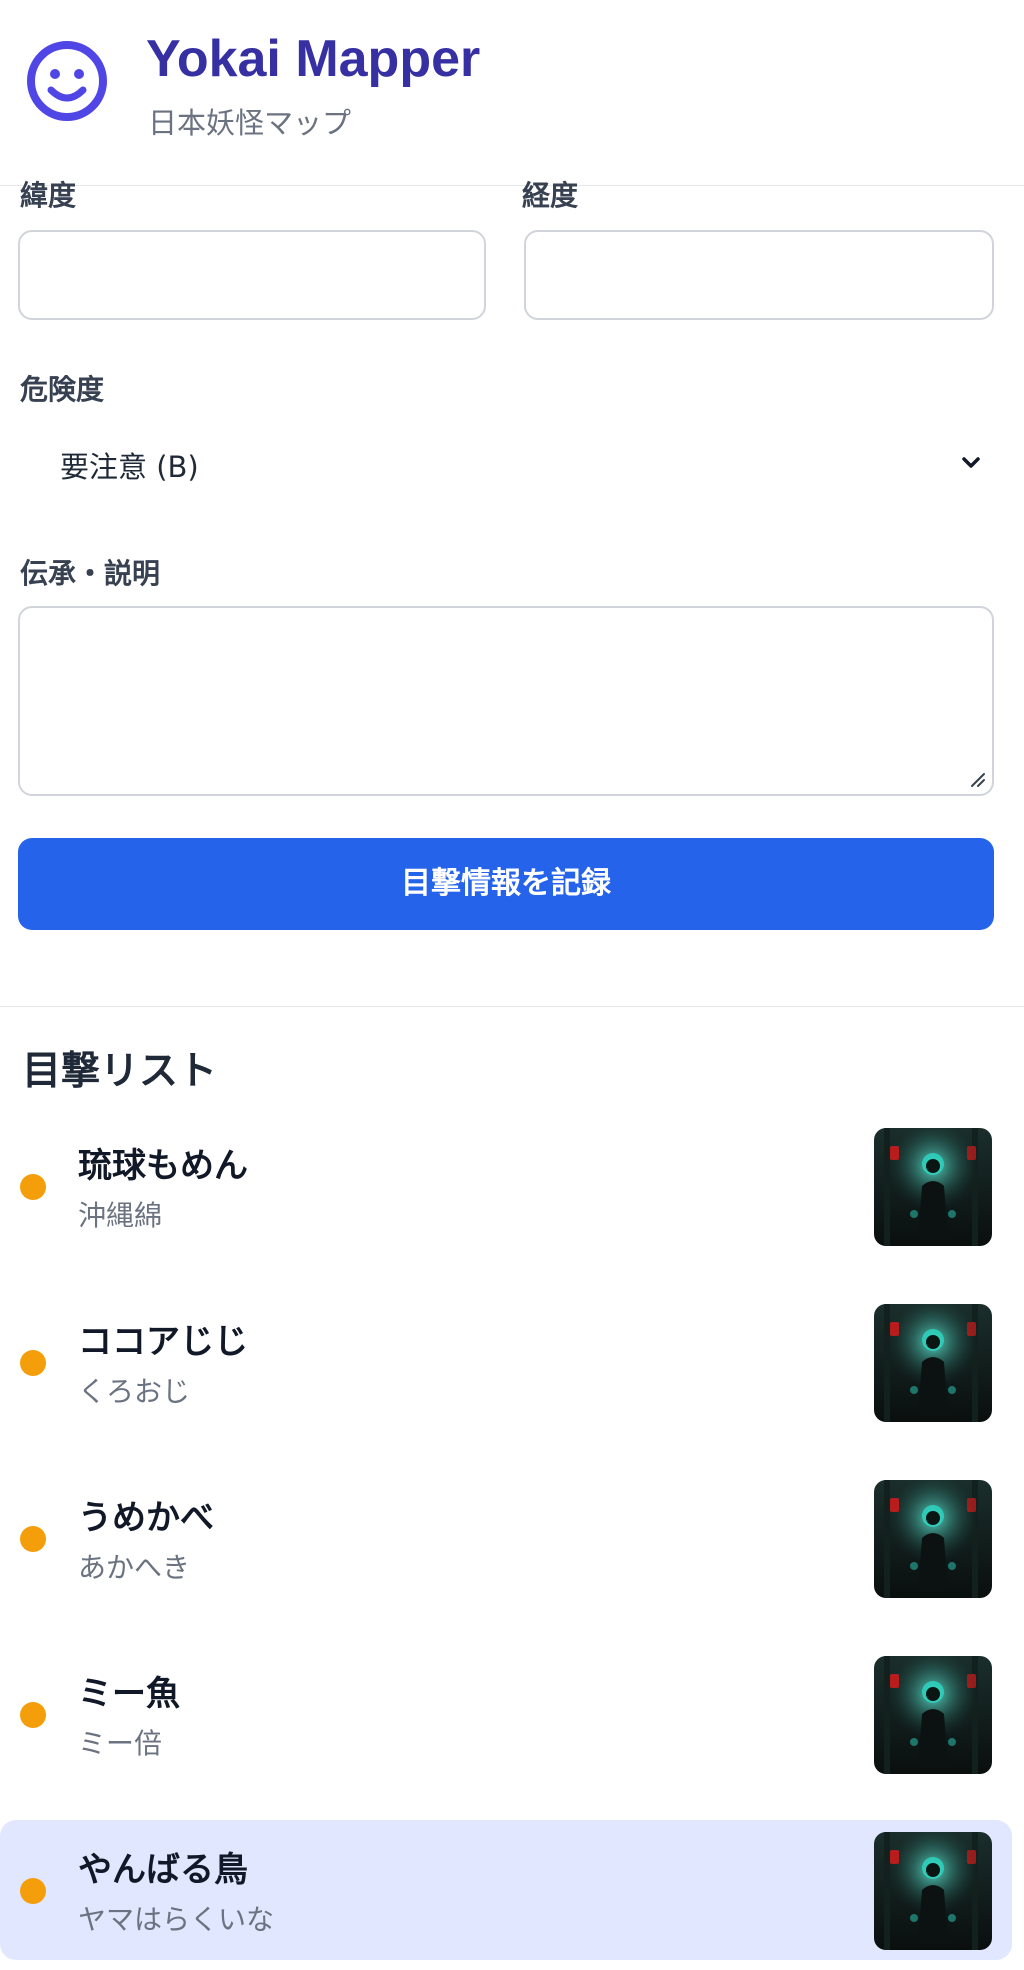  Describe the element at coordinates (163, 1166) in the screenshot. I see `yokai-name: 琉球もめん` at that location.